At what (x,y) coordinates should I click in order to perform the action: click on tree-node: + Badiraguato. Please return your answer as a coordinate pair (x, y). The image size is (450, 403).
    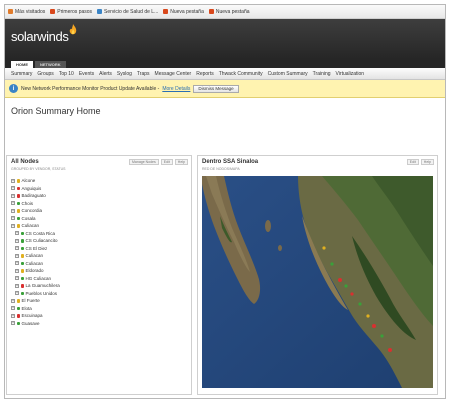
    Looking at the image, I should click on (101, 196).